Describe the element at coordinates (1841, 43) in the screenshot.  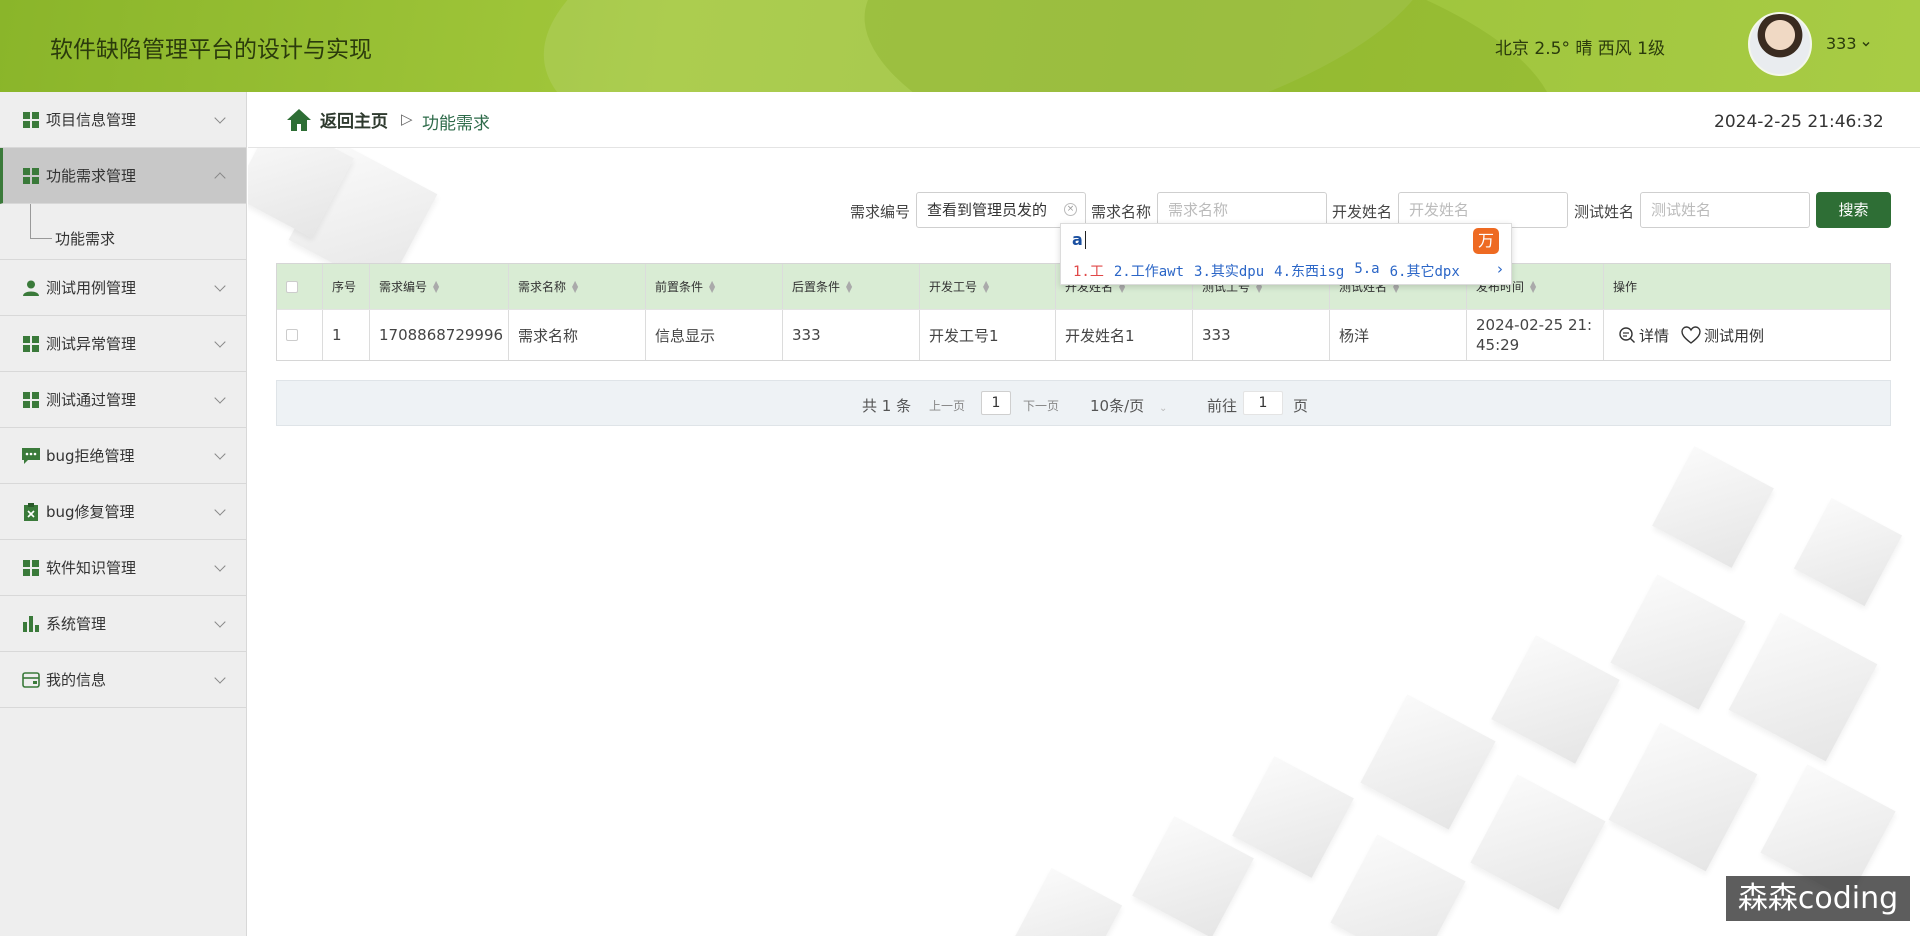
I see `username: 333` at that location.